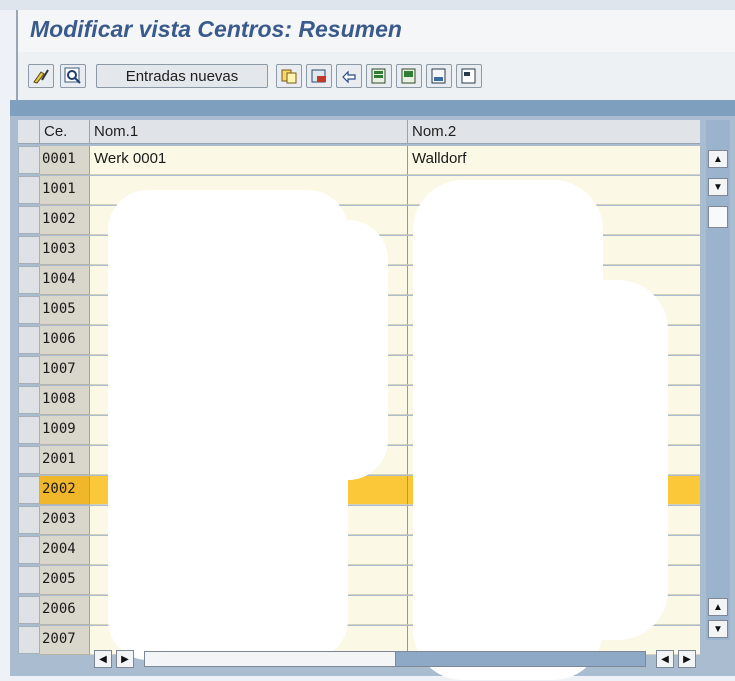 Image resolution: width=735 pixels, height=681 pixels. What do you see at coordinates (249, 132) in the screenshot?
I see `column-header-nom1: Nom.1` at bounding box center [249, 132].